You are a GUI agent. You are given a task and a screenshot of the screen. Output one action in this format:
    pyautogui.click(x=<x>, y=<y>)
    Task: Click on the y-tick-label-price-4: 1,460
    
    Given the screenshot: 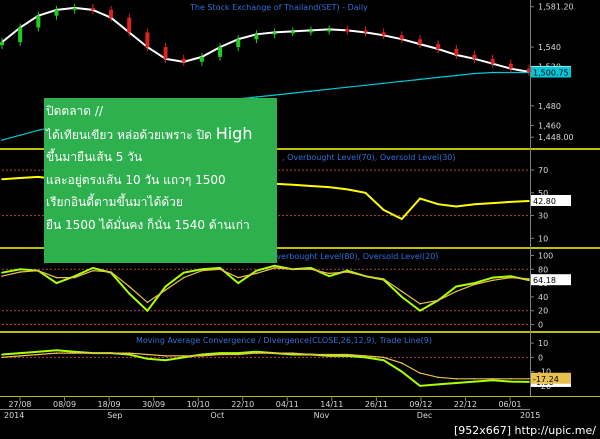 What is the action you would take?
    pyautogui.click(x=549, y=125)
    